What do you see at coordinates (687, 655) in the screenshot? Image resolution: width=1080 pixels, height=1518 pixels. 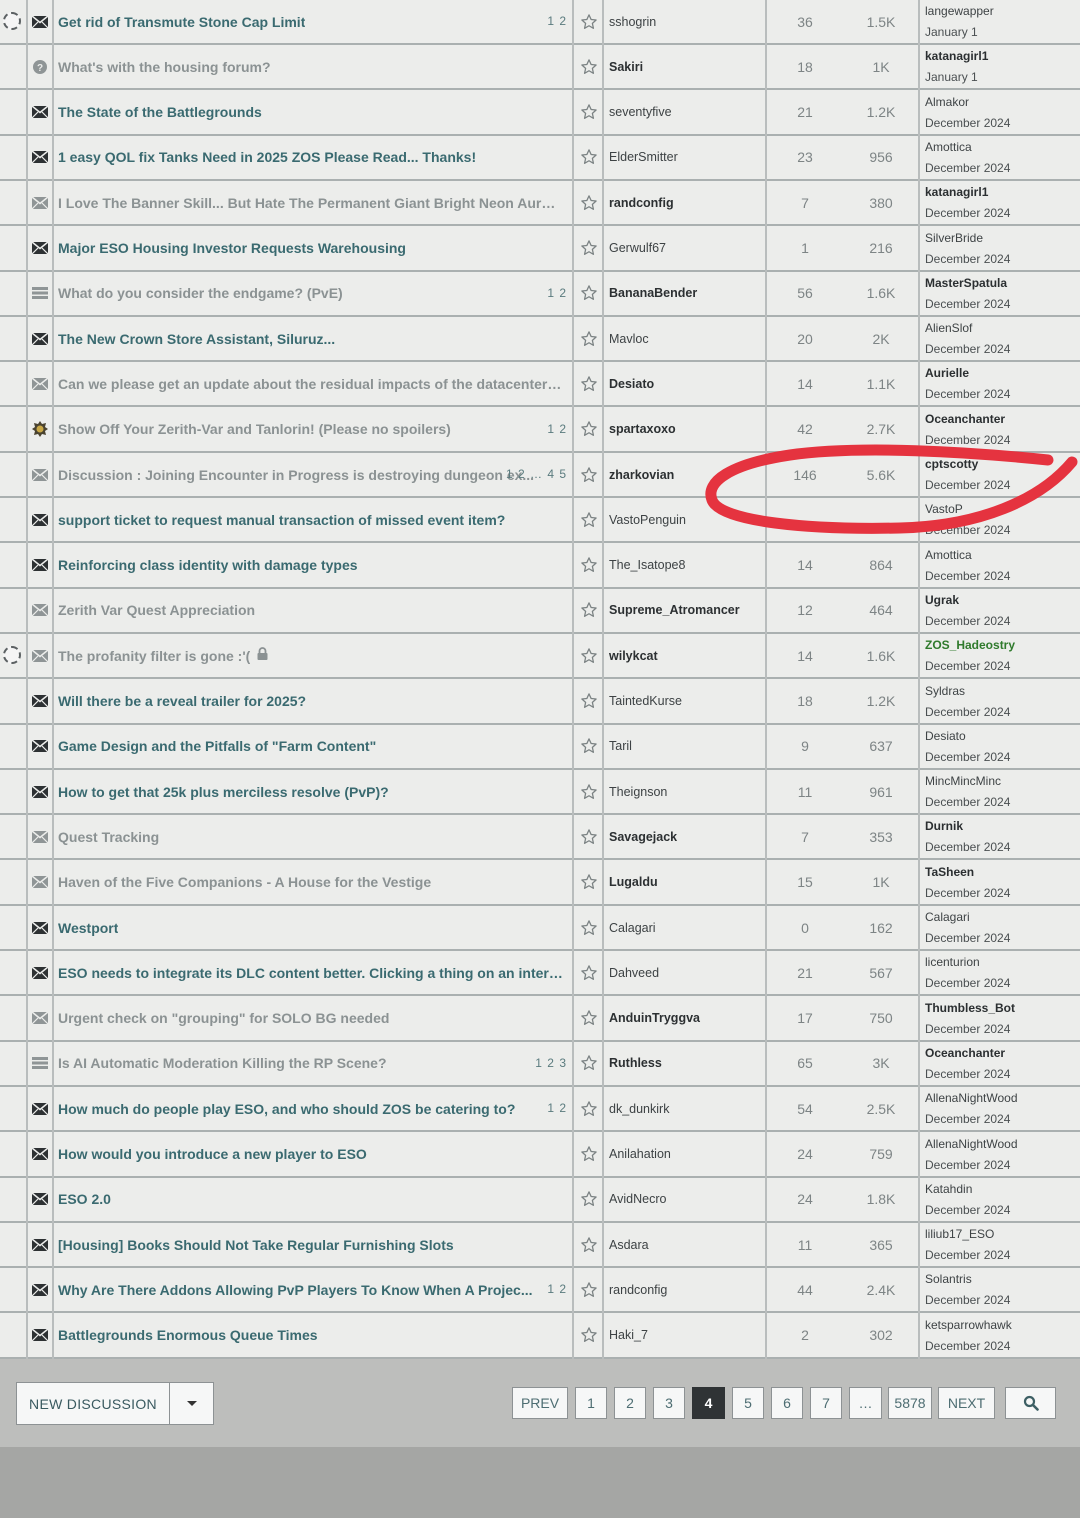 I see `discussion-starter: wilykcat` at bounding box center [687, 655].